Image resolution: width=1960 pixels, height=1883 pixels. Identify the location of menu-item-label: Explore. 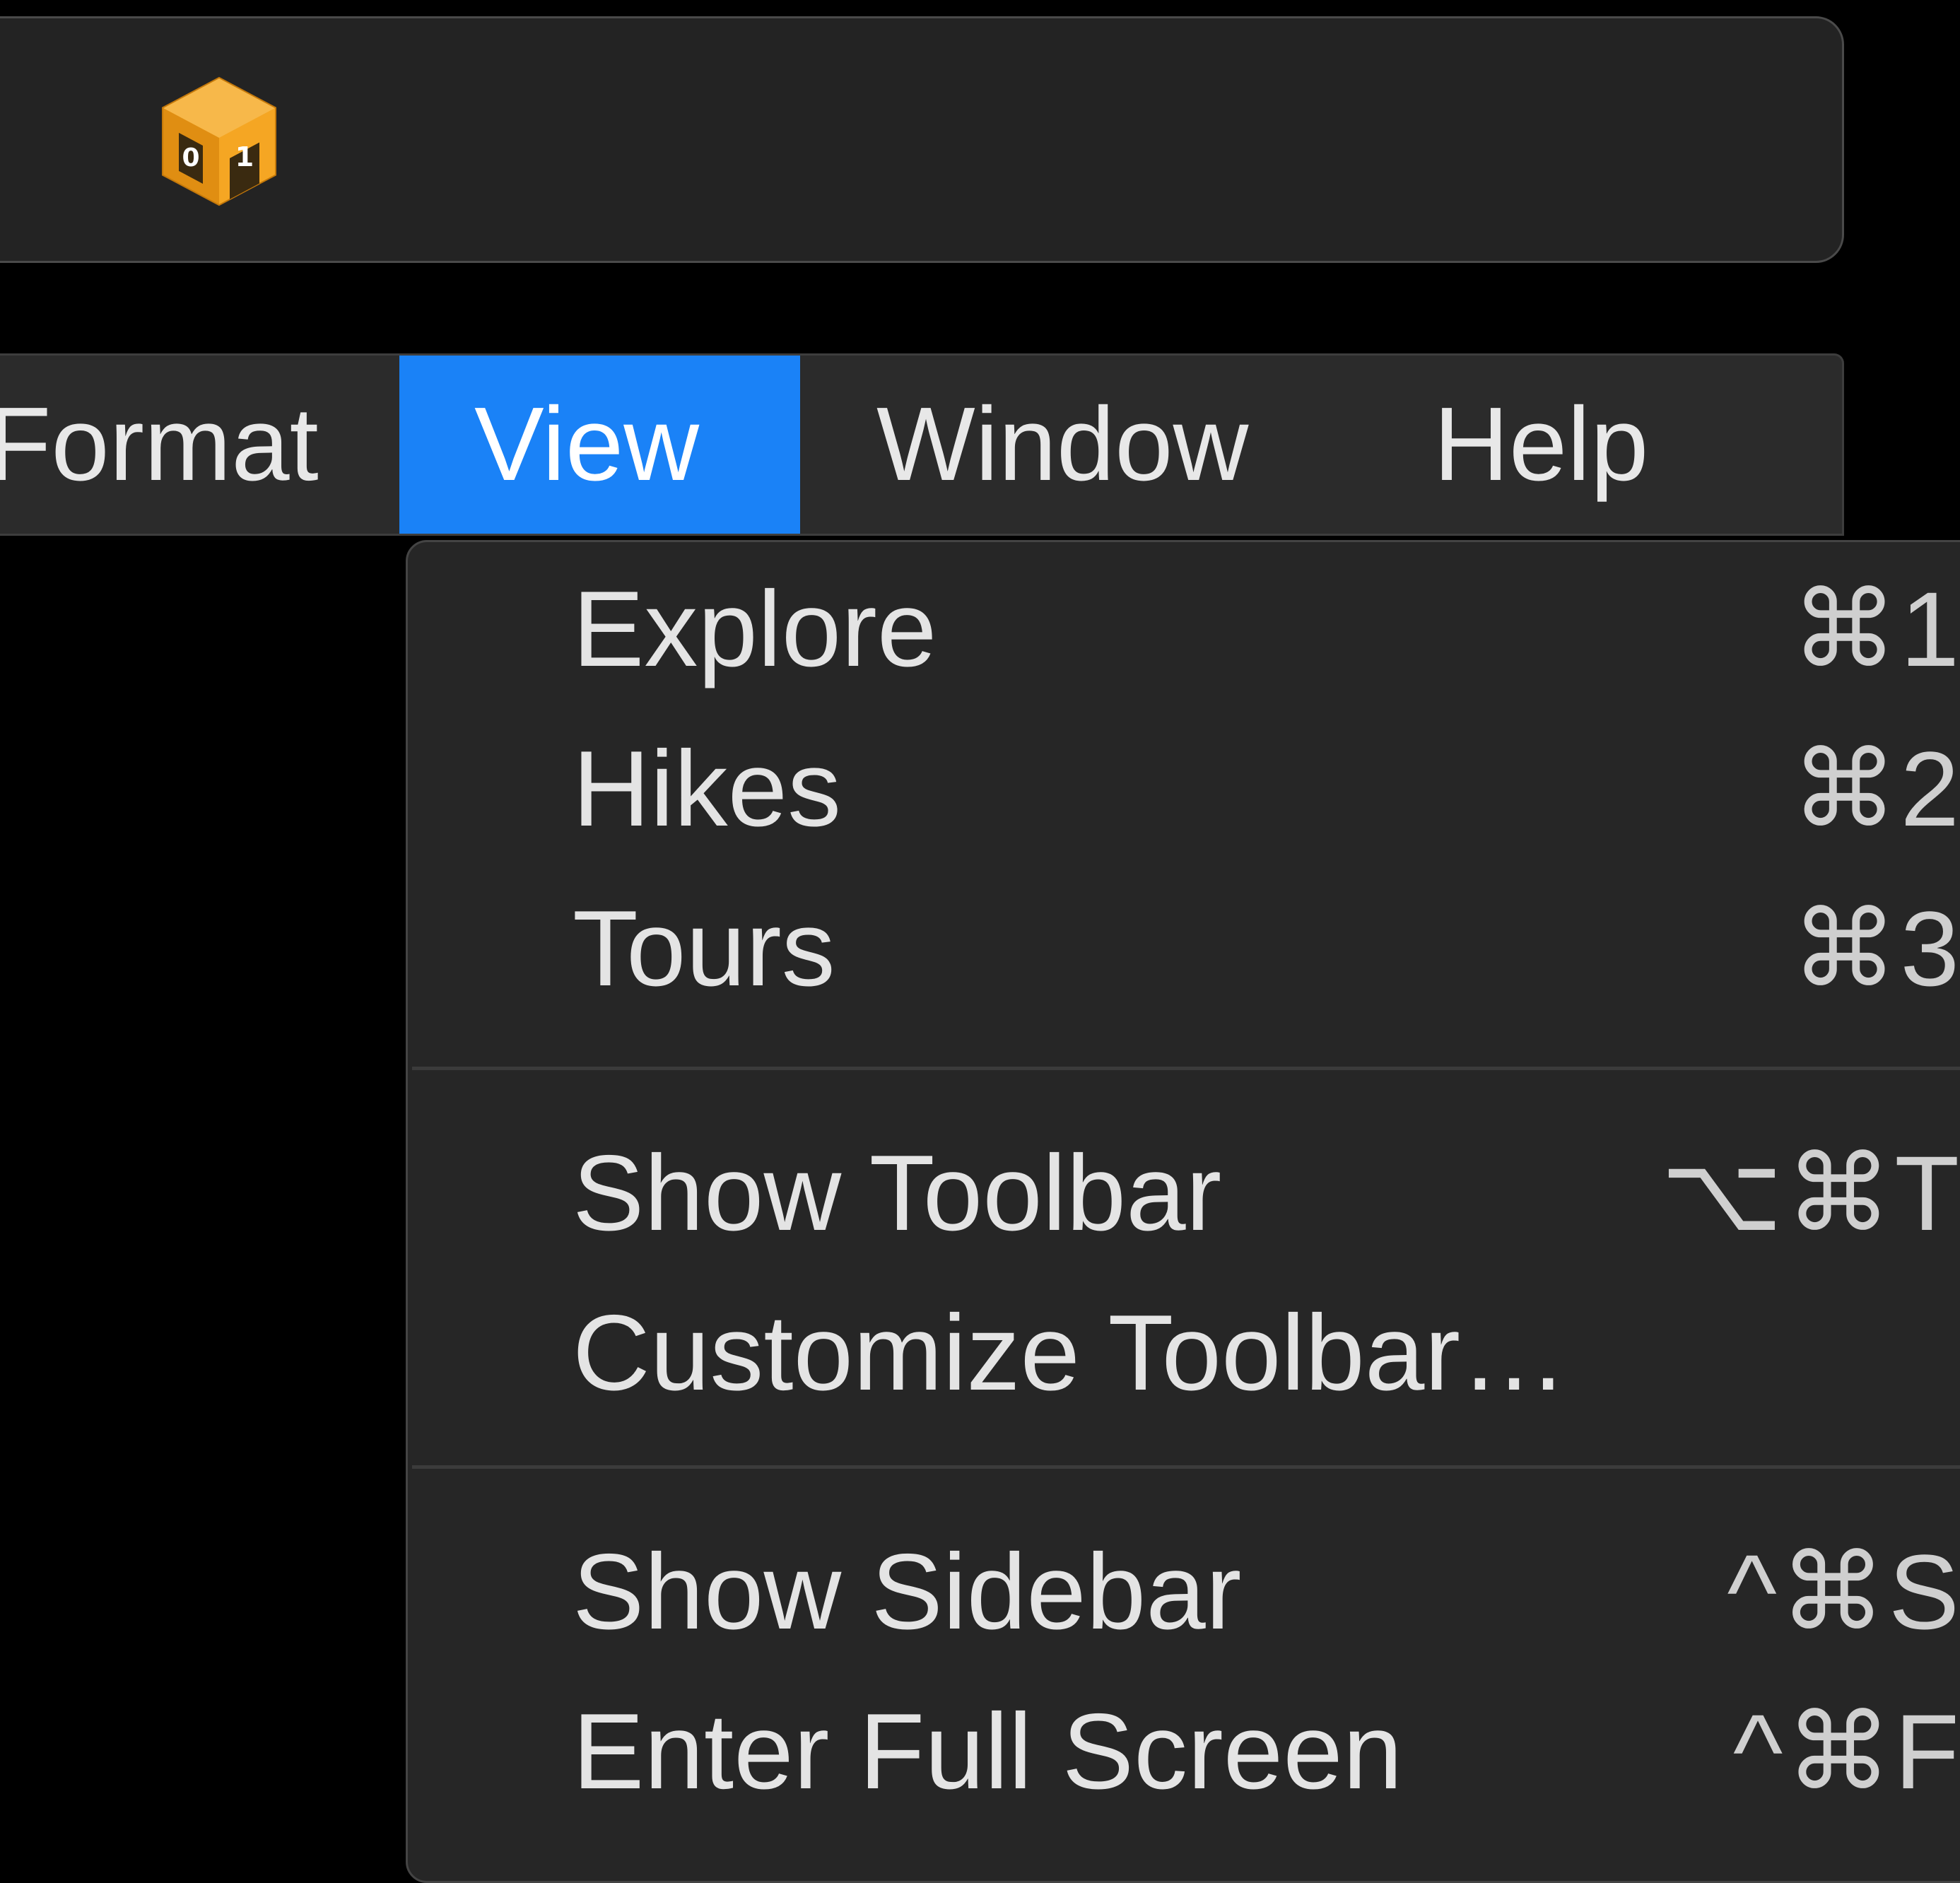
(755, 629).